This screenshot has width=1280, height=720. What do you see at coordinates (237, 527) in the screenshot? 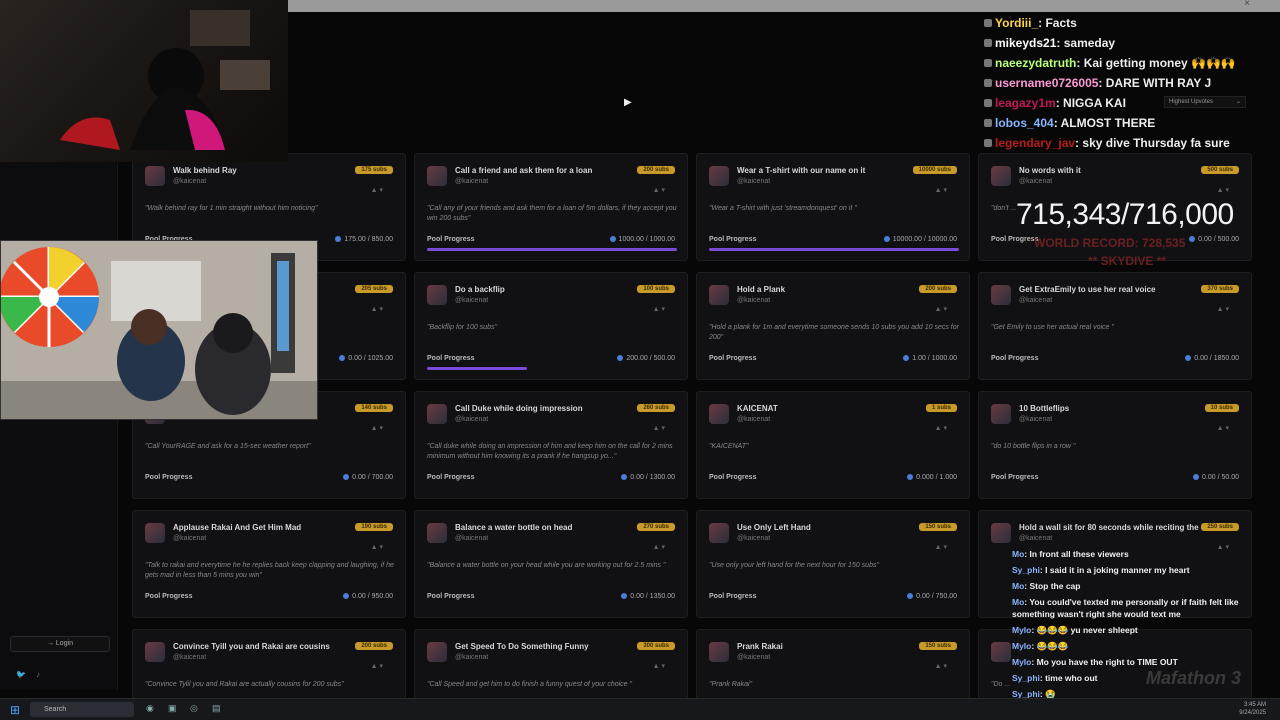
I see `quest-title: Applause Rakai And Get Him Mad` at bounding box center [237, 527].